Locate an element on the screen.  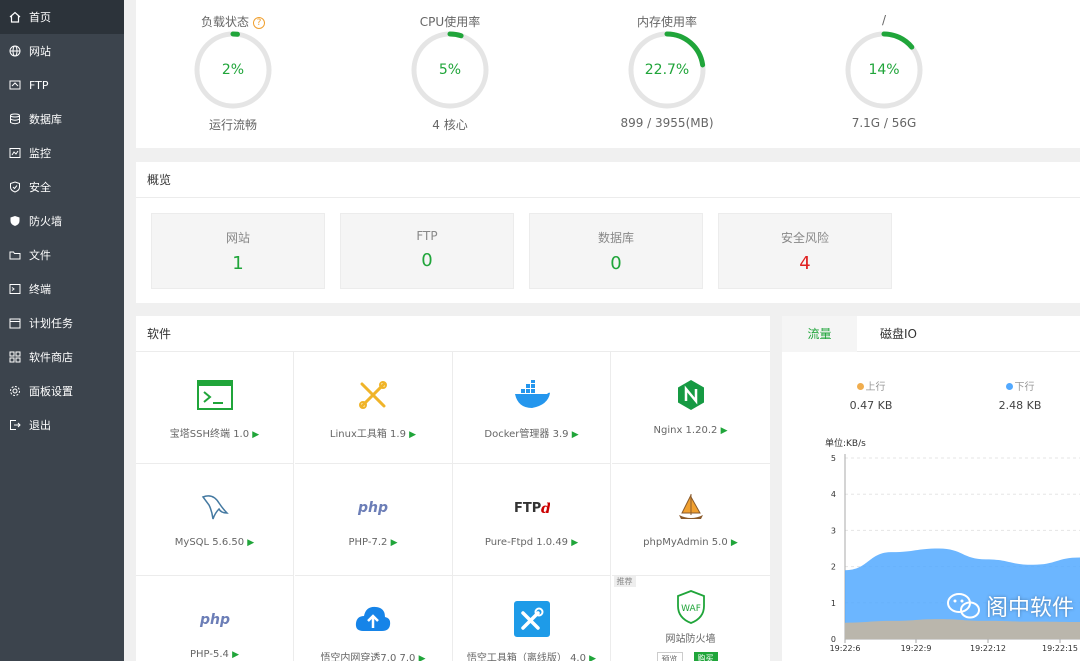
software-item-2: Docker管理器 3.9 ▶ is located at coordinates (532, 408).